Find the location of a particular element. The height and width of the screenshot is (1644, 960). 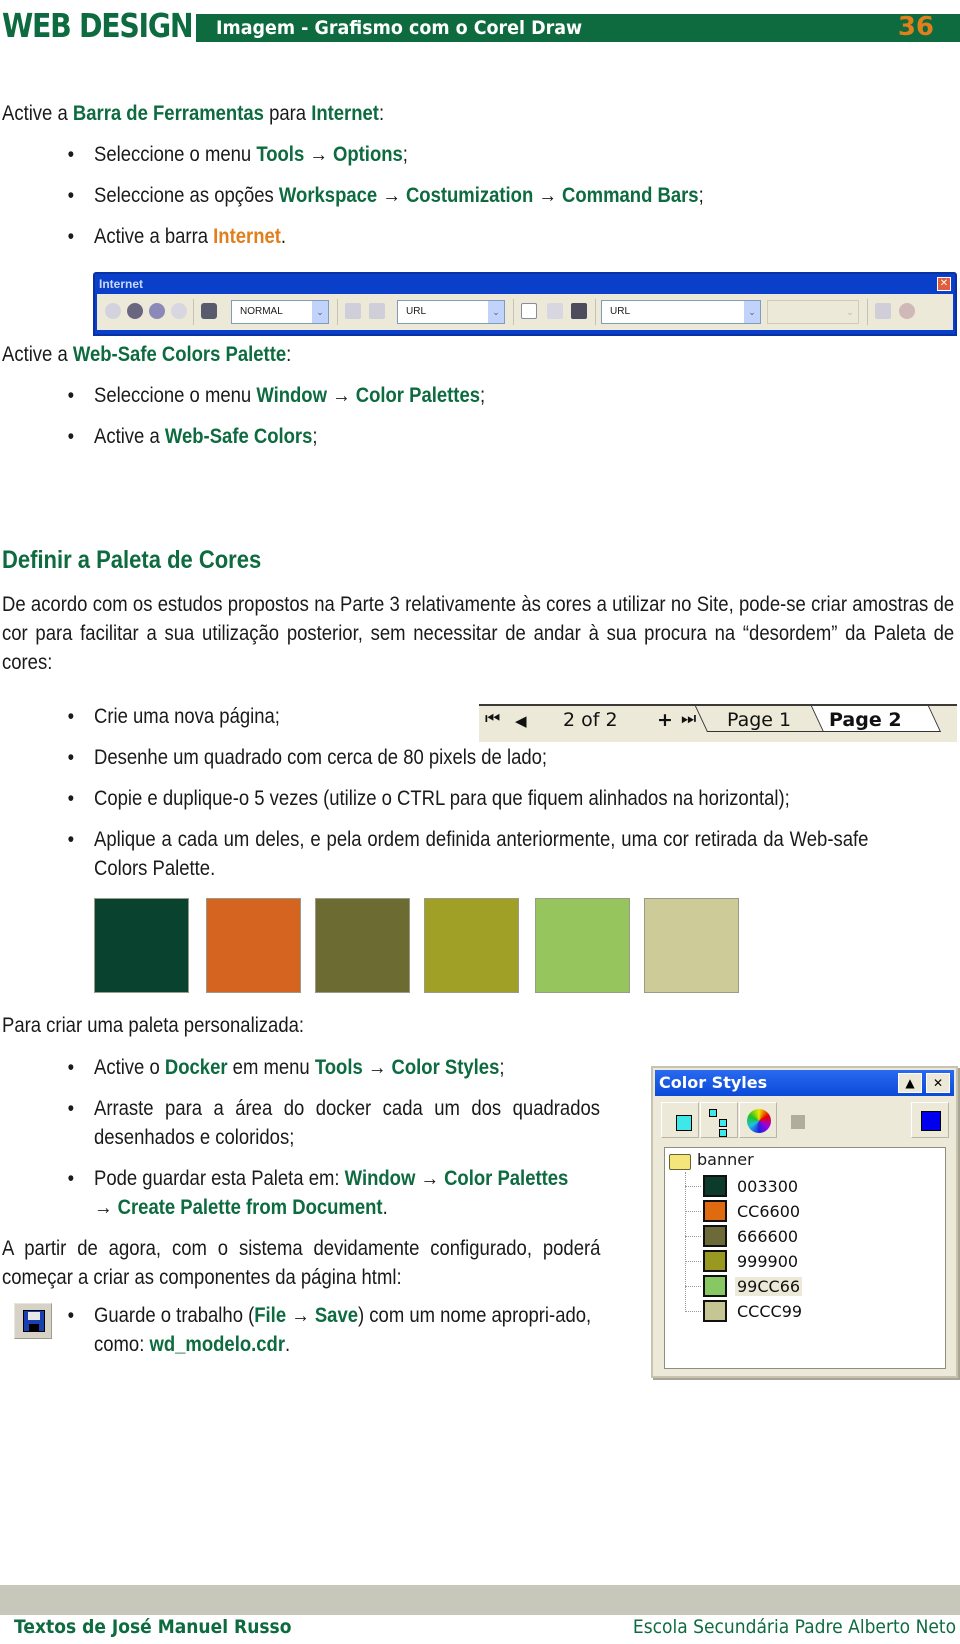

tree-item: 666600 is located at coordinates (742, 1236).